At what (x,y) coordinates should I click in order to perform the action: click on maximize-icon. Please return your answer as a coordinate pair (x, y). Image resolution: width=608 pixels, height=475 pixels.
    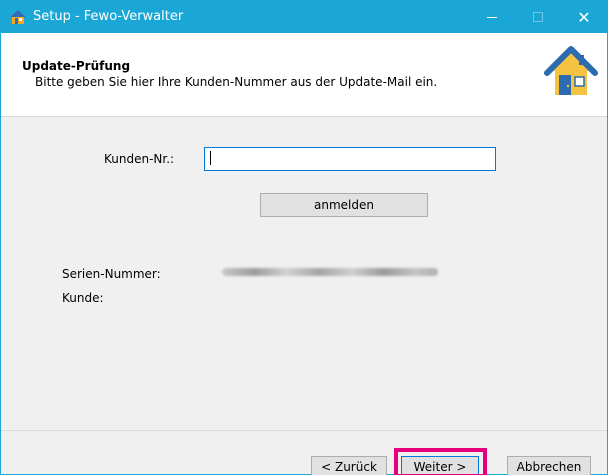
    Looking at the image, I should click on (538, 17).